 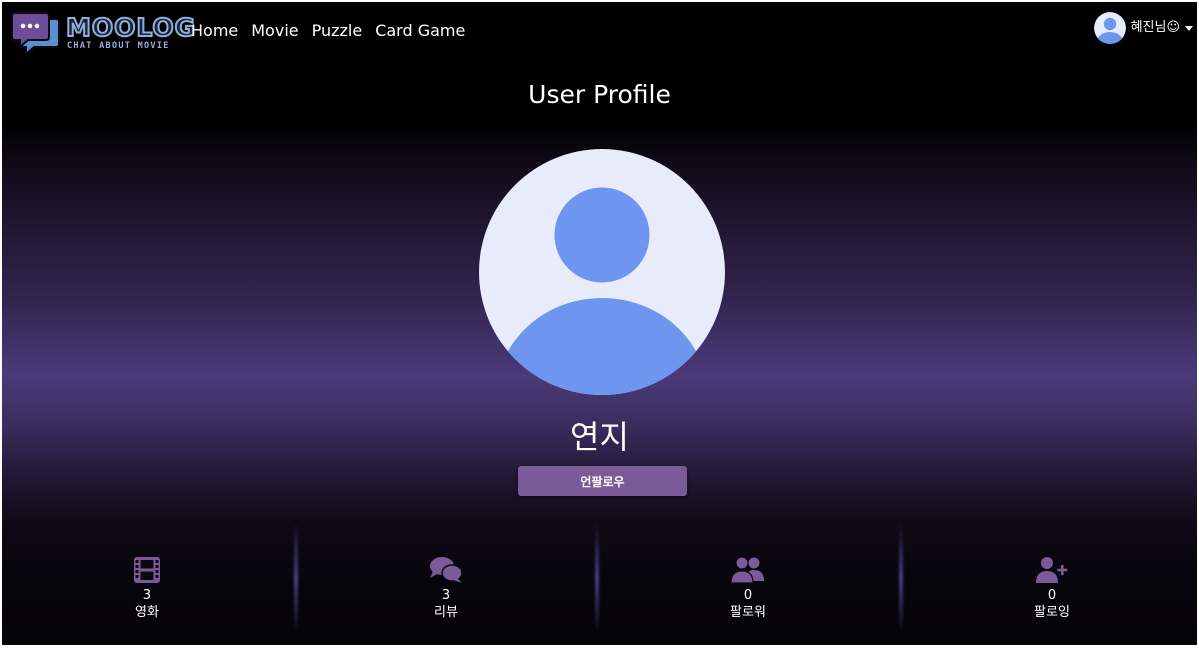 What do you see at coordinates (131, 27) in the screenshot?
I see `logo-wordmark: MOOLOG` at bounding box center [131, 27].